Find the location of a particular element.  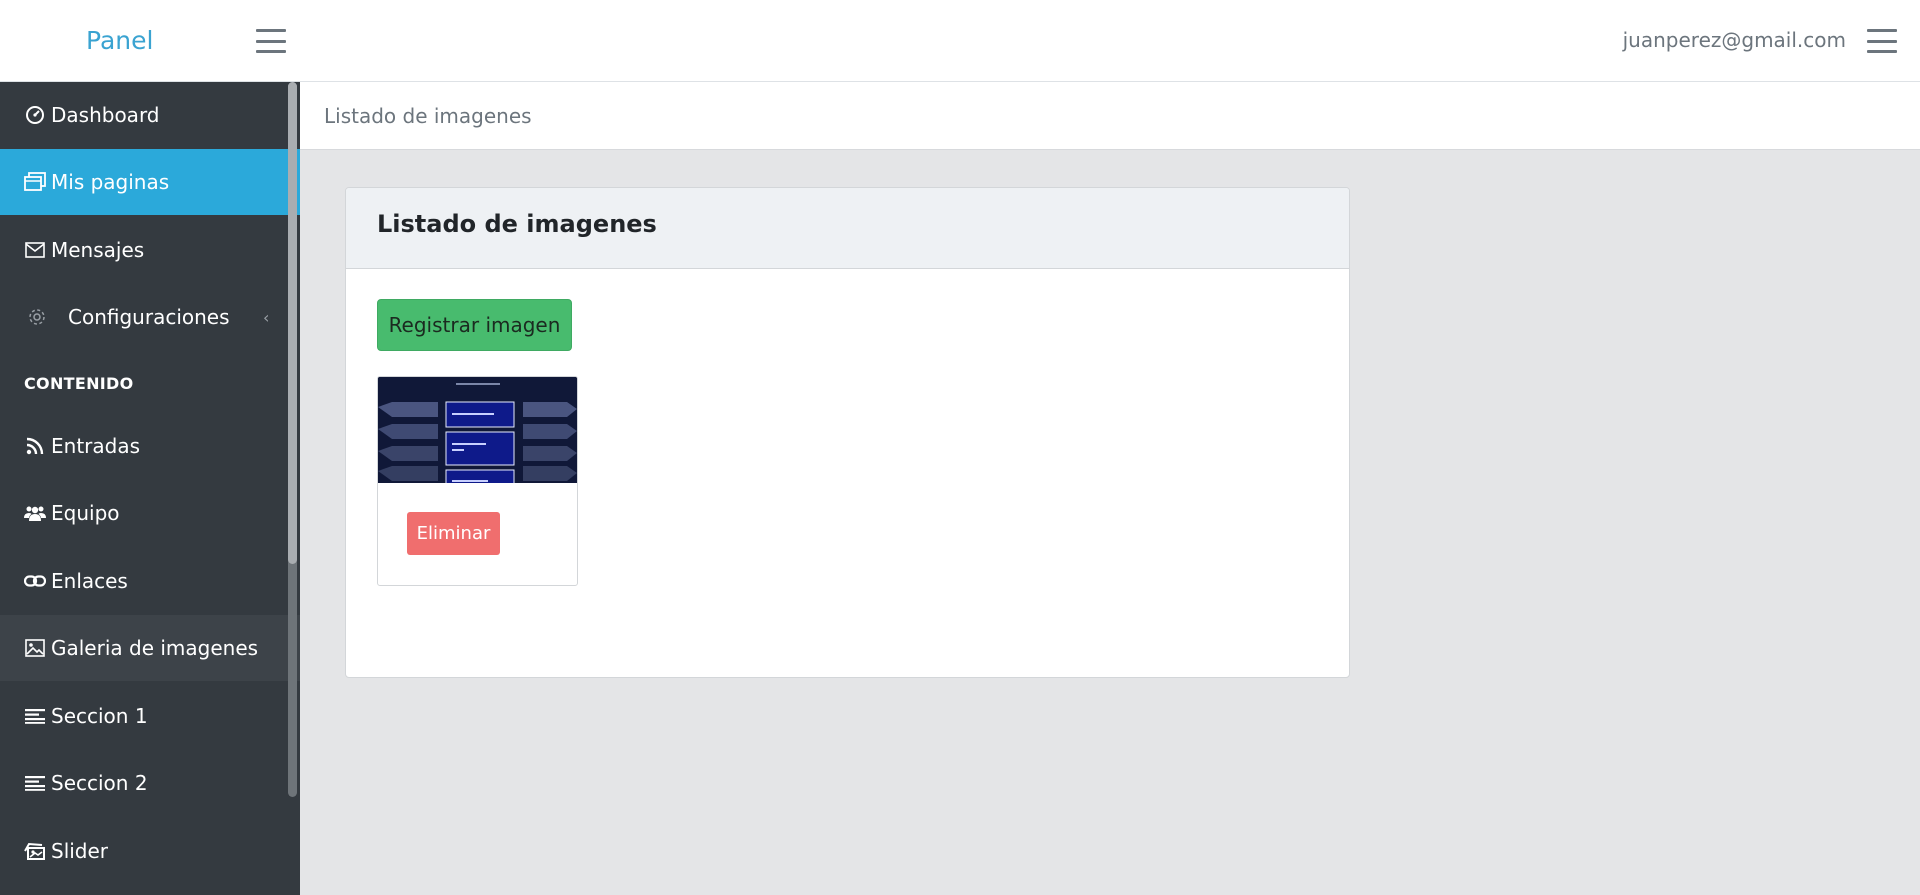

sidebar-item-label: Galeria de imagenes is located at coordinates (155, 648).